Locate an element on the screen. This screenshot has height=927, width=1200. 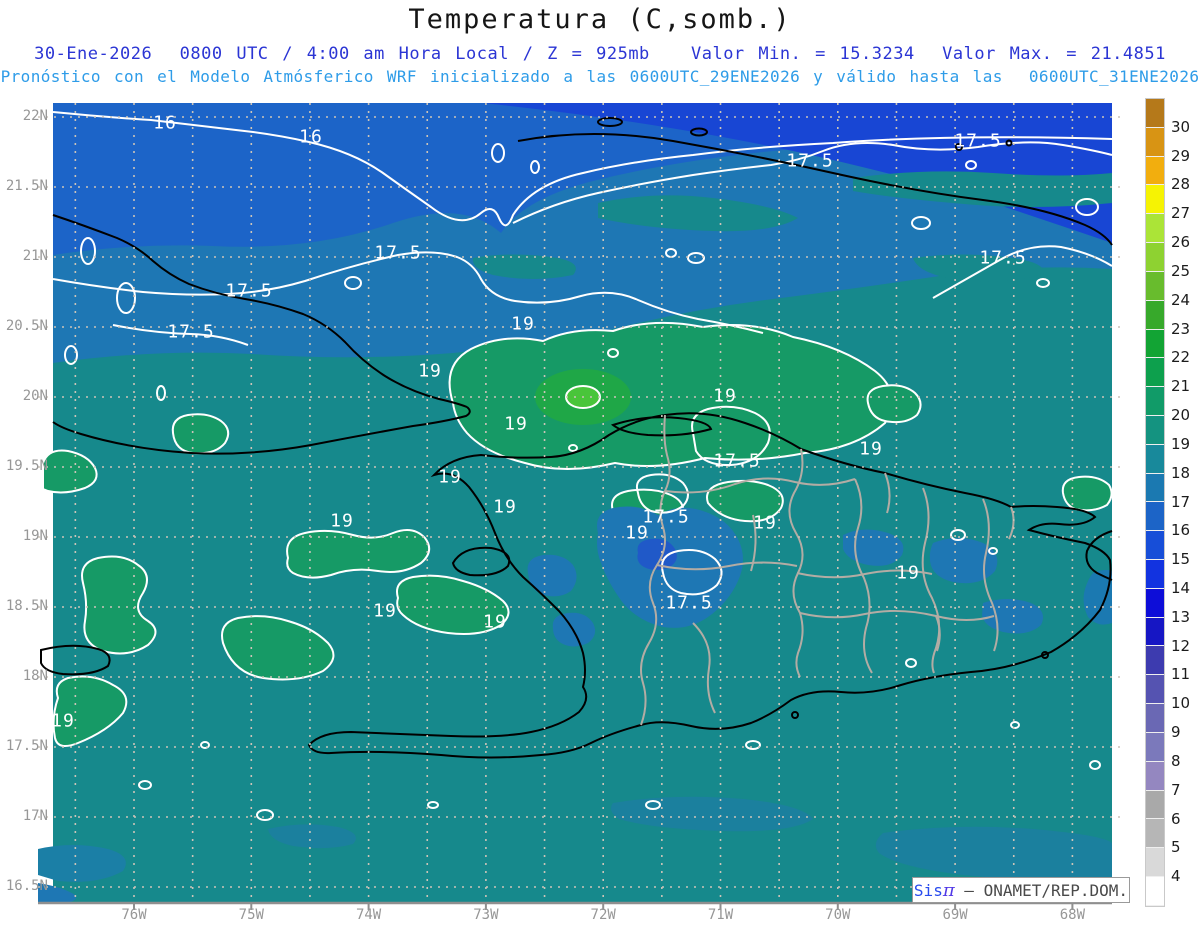
lat-tick-label: 21.5N is located at coordinates (26, 186).